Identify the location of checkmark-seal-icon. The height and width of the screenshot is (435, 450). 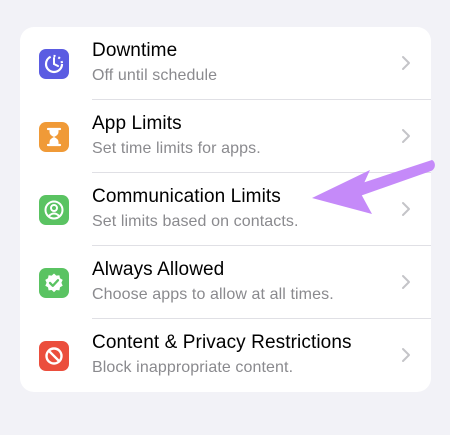
(54, 283).